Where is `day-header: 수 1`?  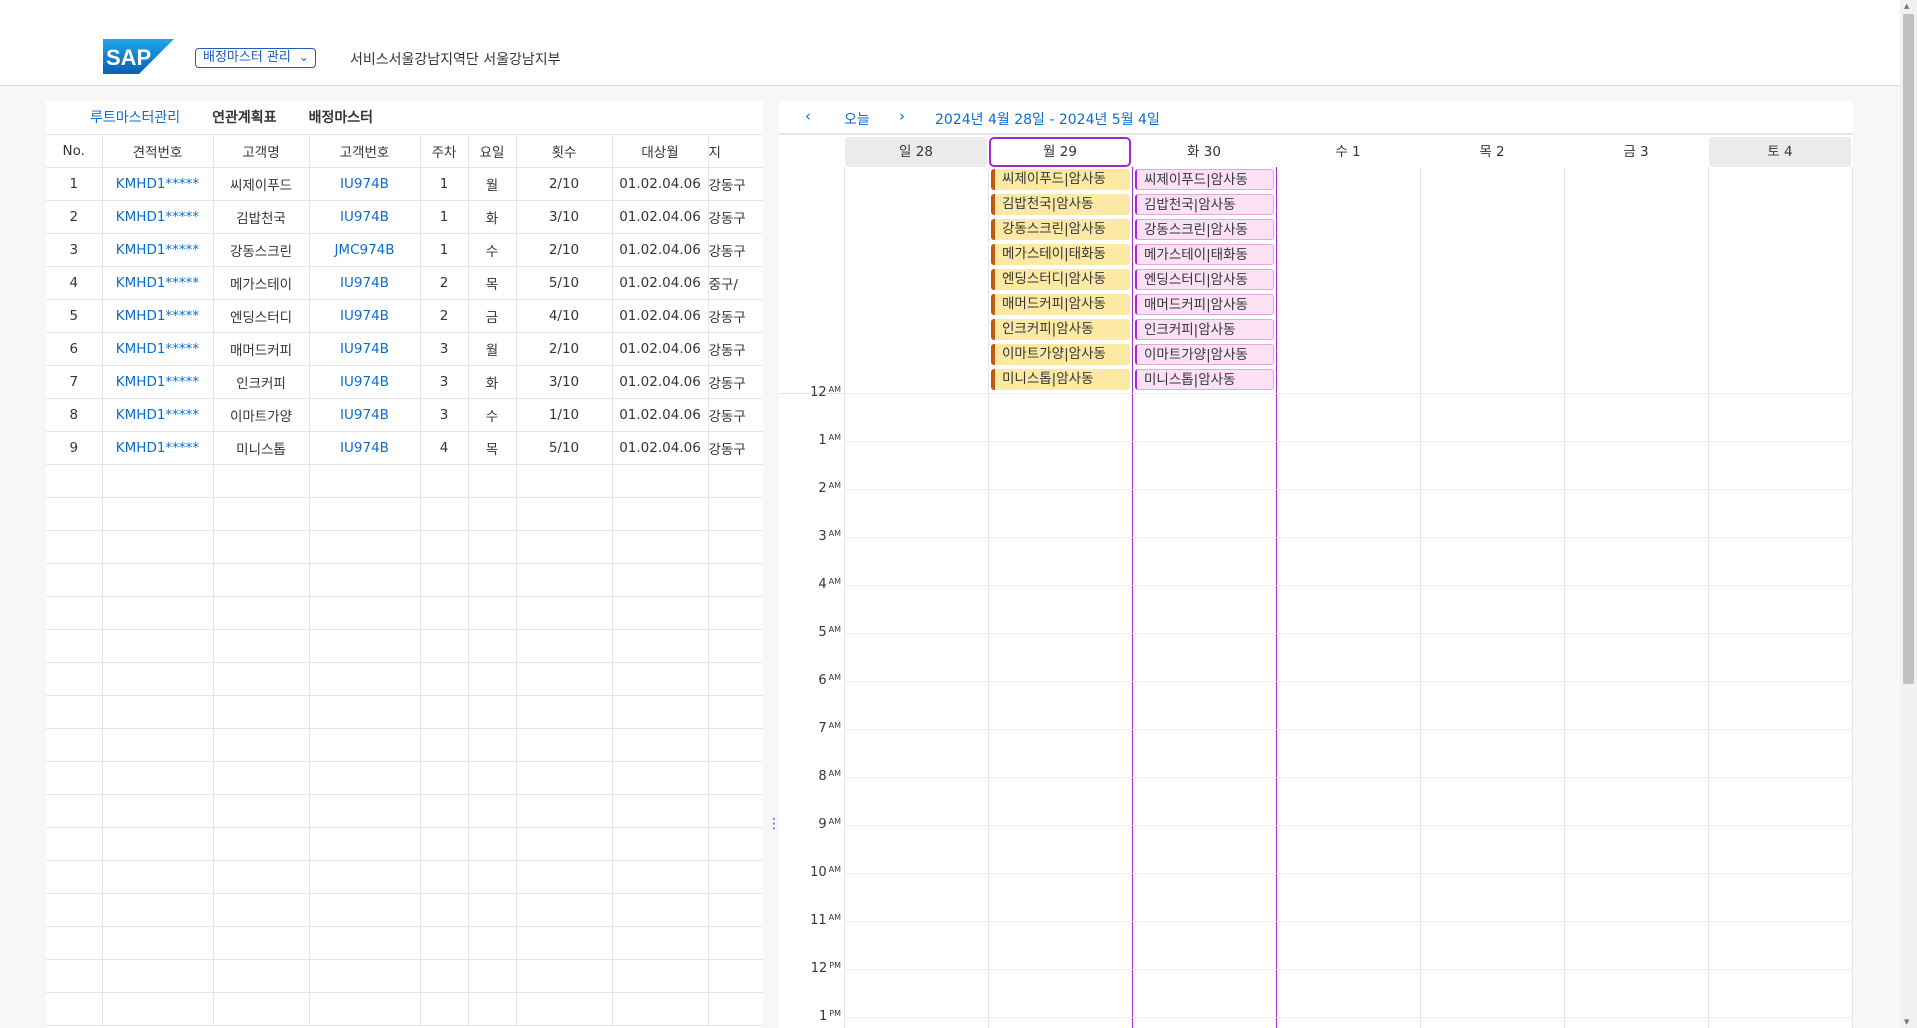 day-header: 수 1 is located at coordinates (1348, 152).